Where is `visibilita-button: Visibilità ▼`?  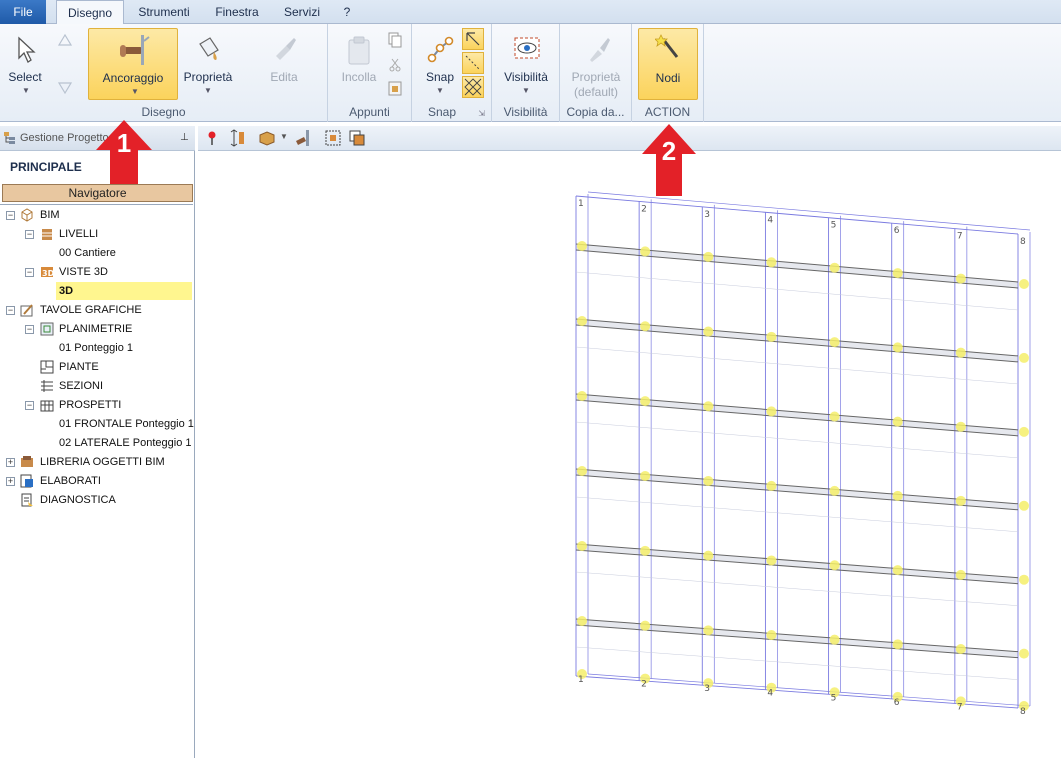
visibilita-button: Visibilità ▼ is located at coordinates (526, 64).